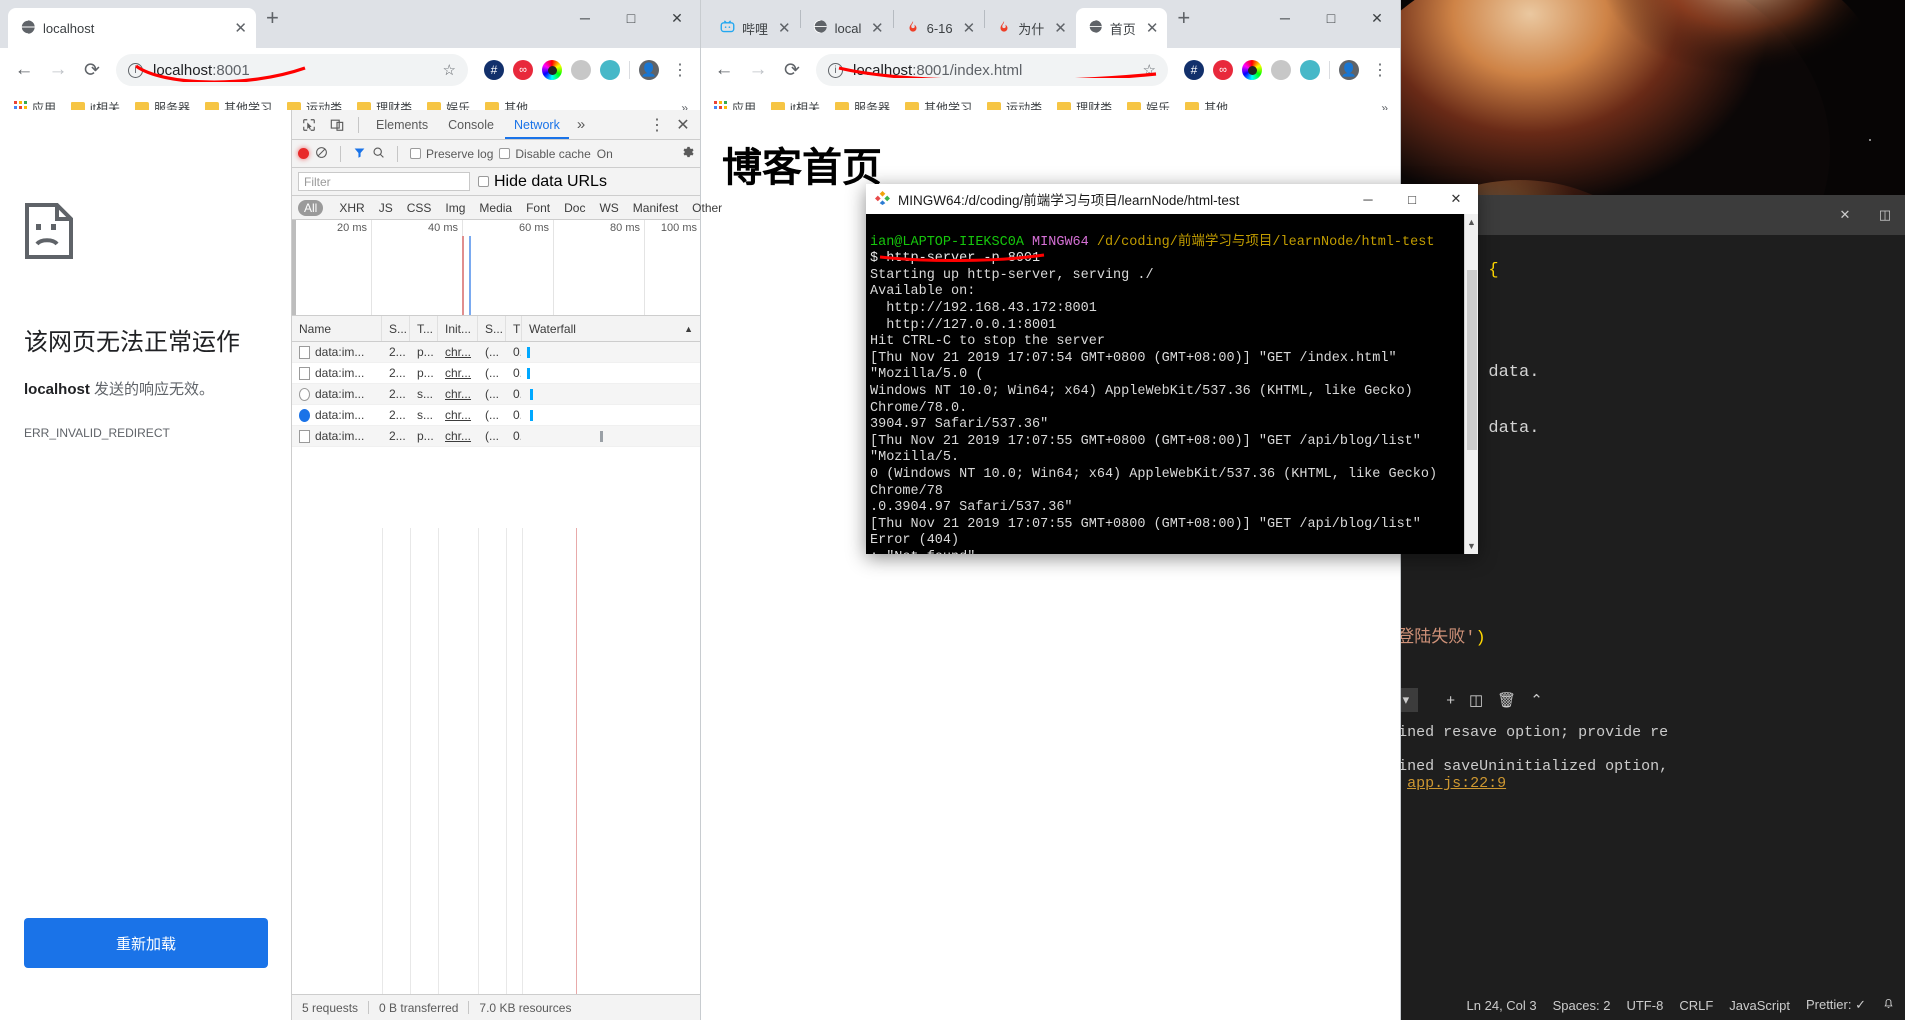 This screenshot has width=1905, height=1020. What do you see at coordinates (309, 125) in the screenshot?
I see `inspect-element-icon` at bounding box center [309, 125].